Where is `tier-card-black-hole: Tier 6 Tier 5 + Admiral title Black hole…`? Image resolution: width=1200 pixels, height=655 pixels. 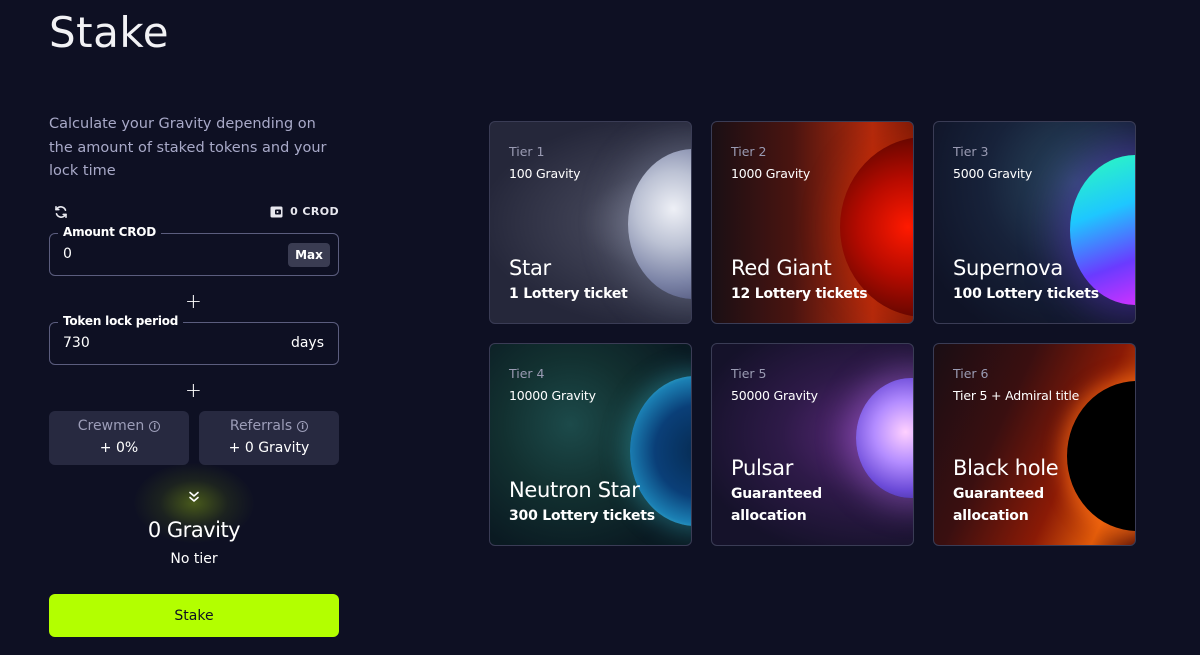
tier-card-black-hole: Tier 6 Tier 5 + Admiral title Black hole… is located at coordinates (1034, 444).